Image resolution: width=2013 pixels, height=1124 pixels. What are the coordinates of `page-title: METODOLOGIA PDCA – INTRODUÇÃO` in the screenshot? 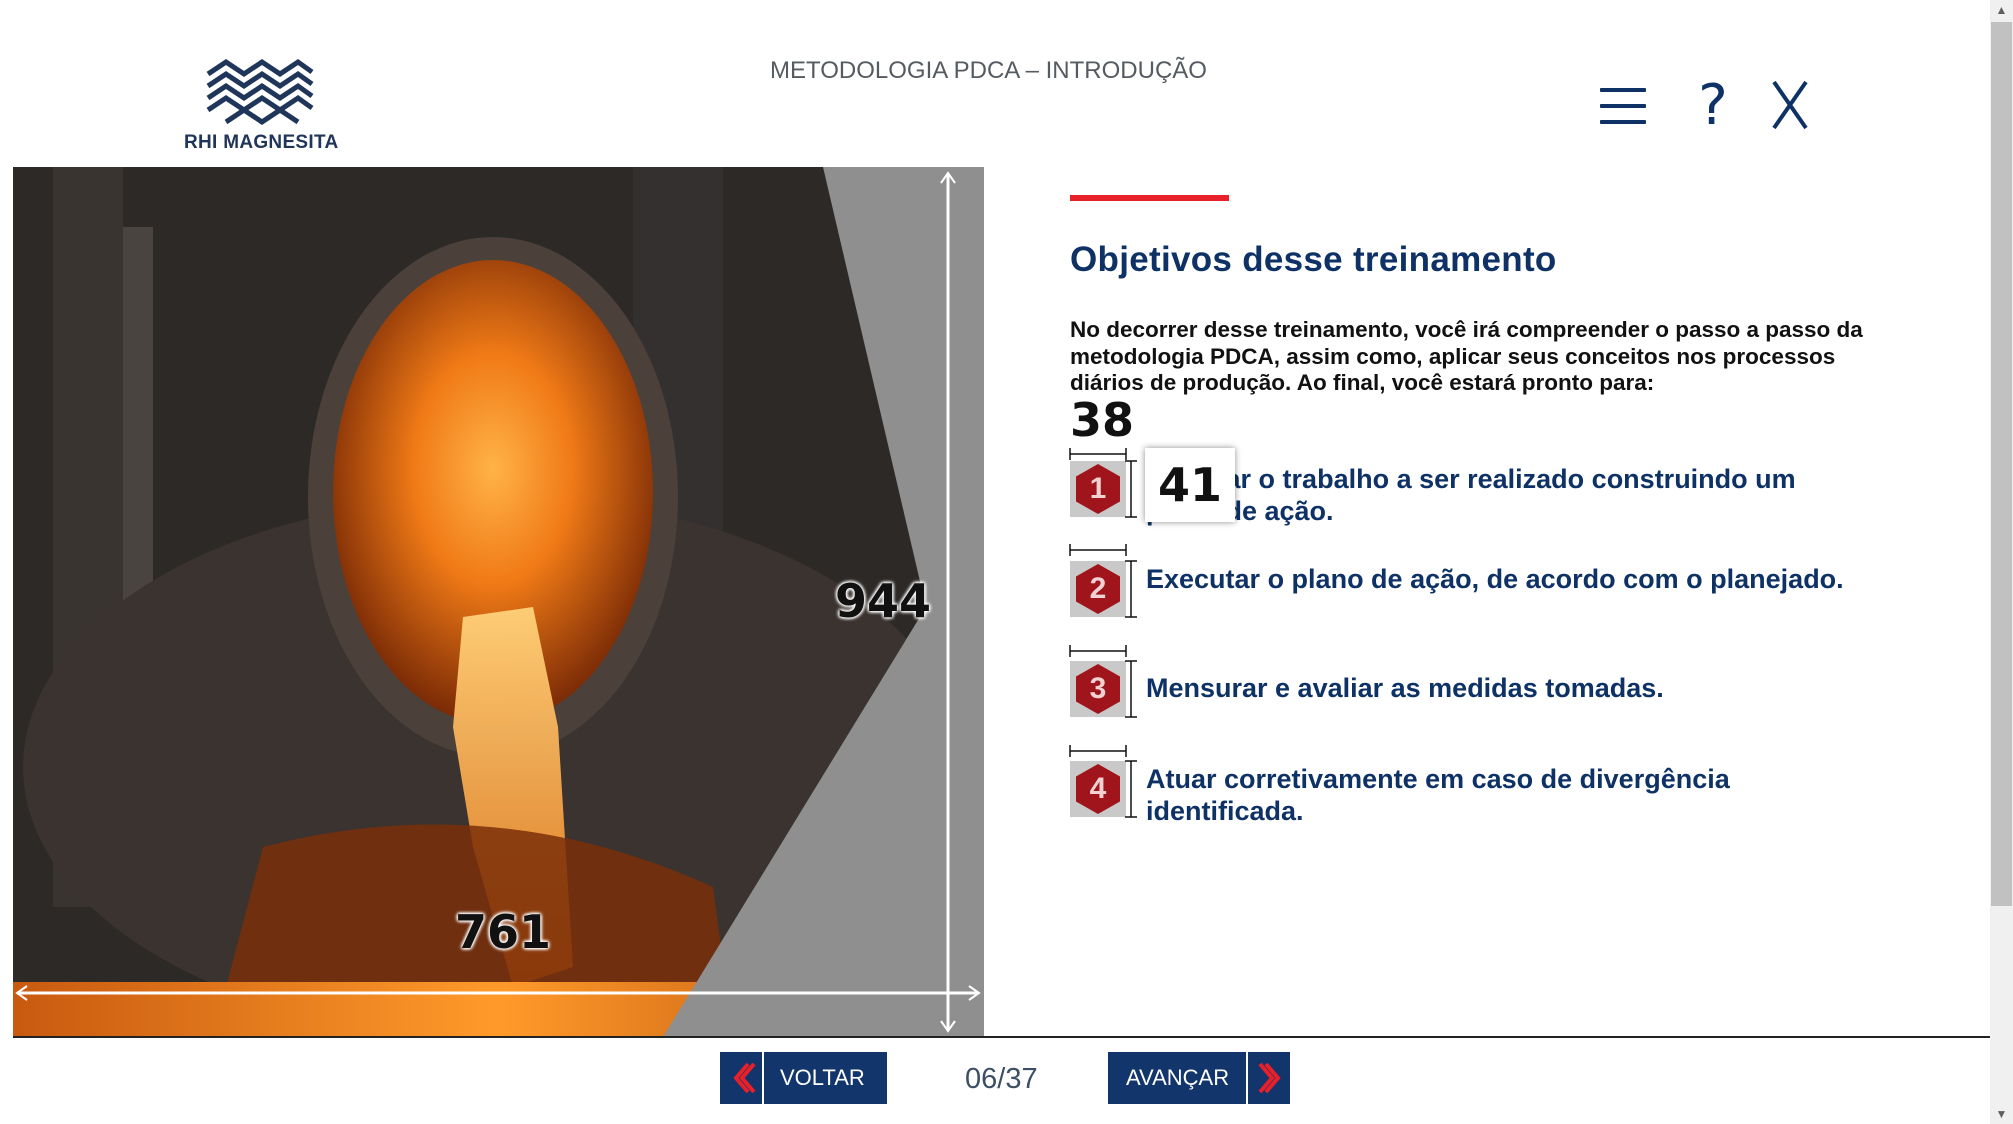 It's located at (988, 70).